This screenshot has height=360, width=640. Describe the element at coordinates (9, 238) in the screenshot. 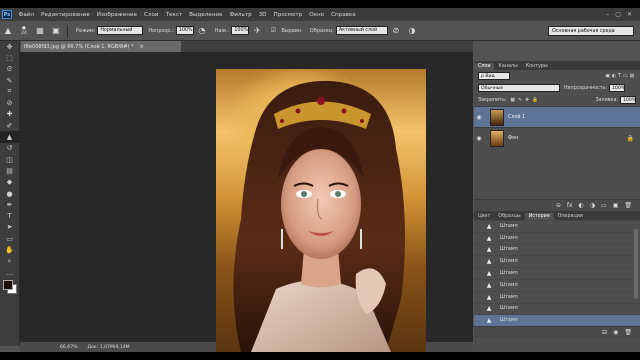

I see `shape-tool-icon: ▭` at that location.